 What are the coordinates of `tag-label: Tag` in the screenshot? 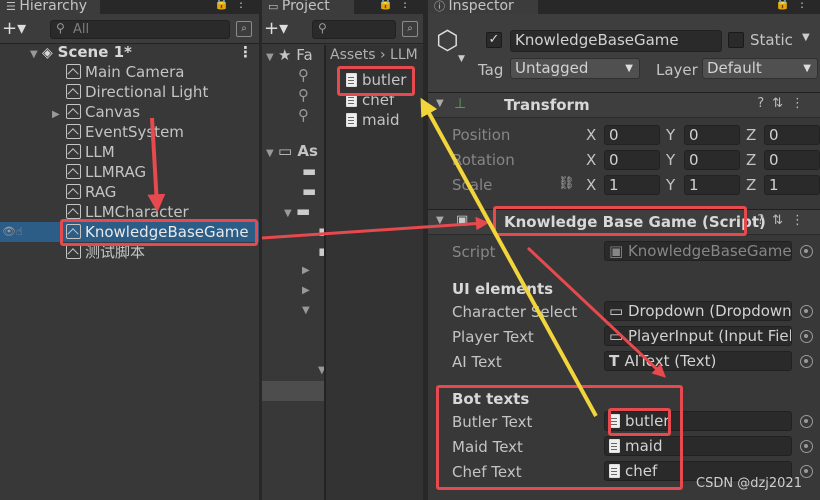 It's located at (491, 70).